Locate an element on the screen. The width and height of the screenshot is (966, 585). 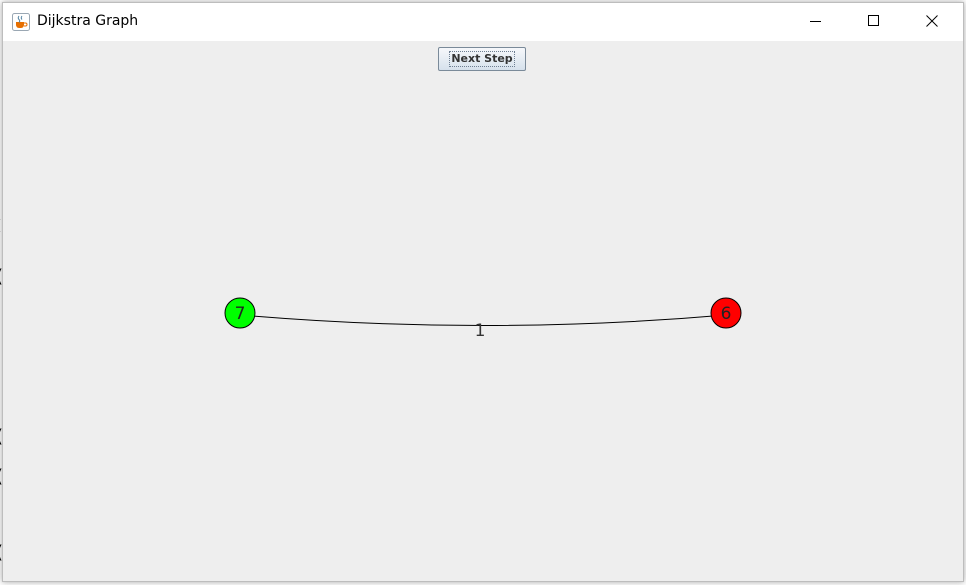
window-title: Dijkstra Graph is located at coordinates (88, 21).